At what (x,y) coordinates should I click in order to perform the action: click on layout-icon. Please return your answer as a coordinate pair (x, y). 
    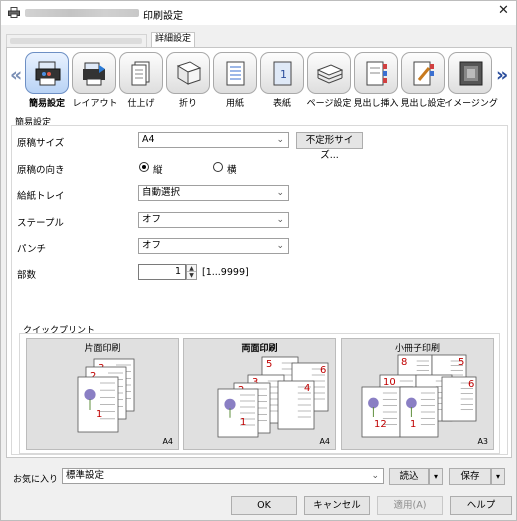
    Looking at the image, I should click on (94, 74).